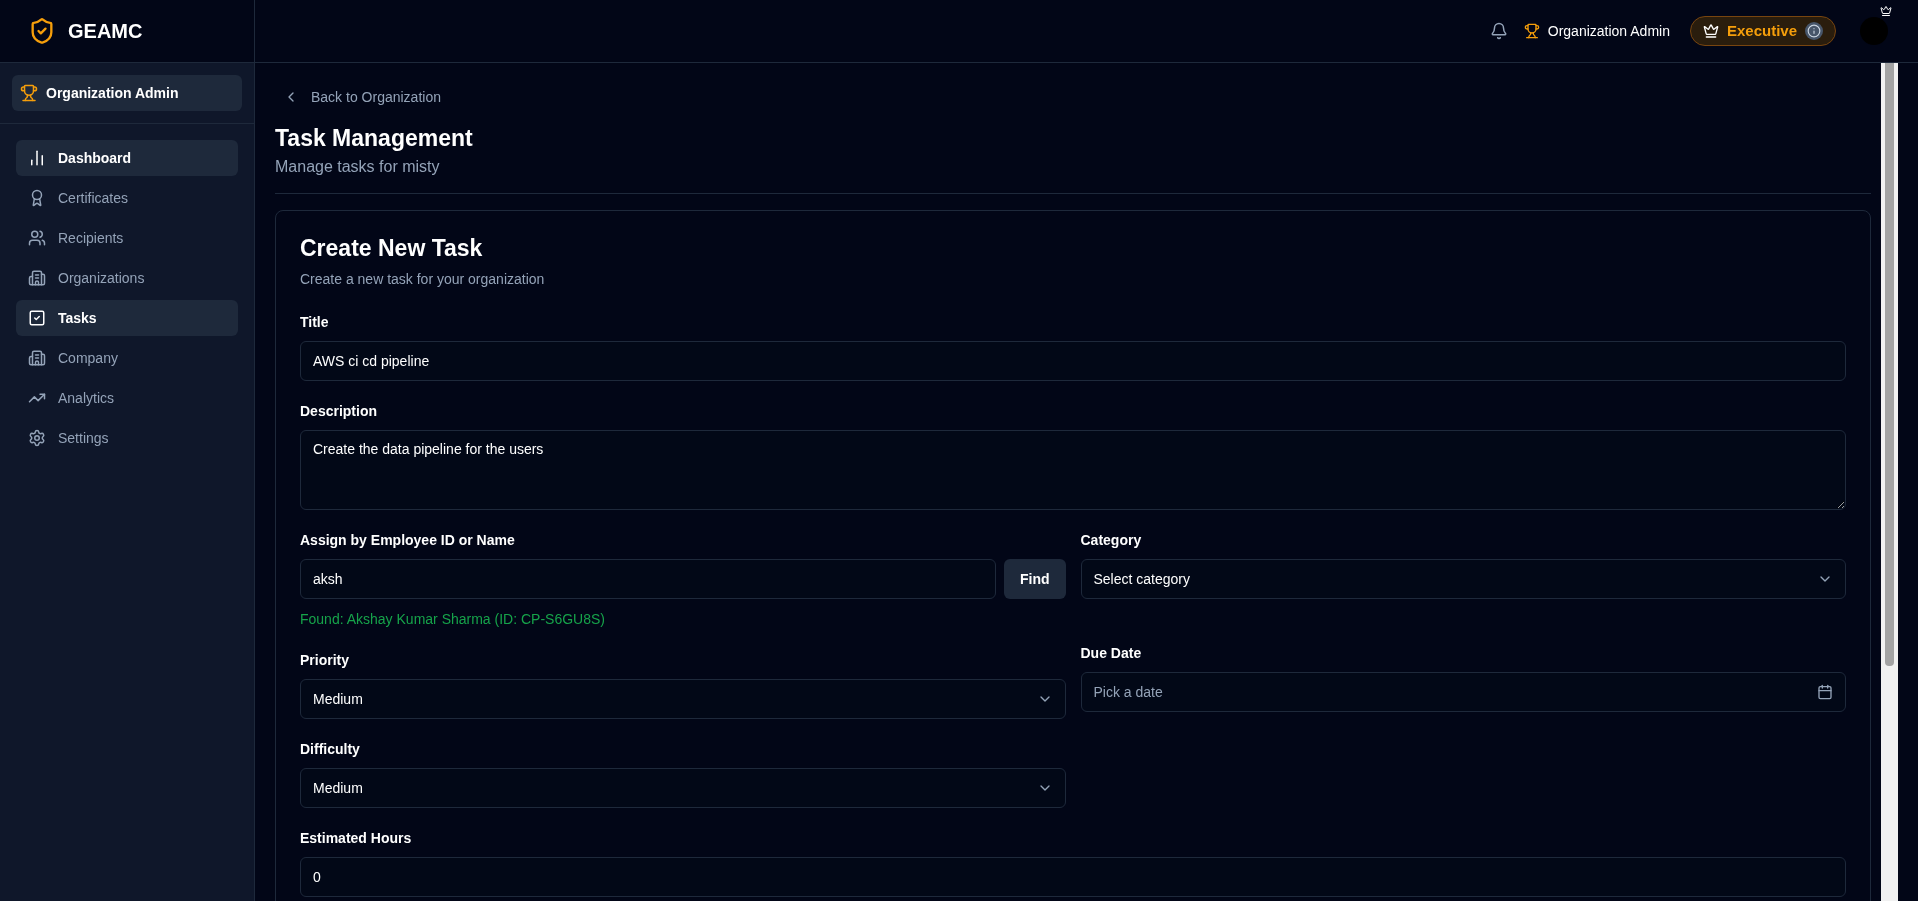 The image size is (1918, 901). What do you see at coordinates (1498, 31) in the screenshot?
I see `notification-bell-icon` at bounding box center [1498, 31].